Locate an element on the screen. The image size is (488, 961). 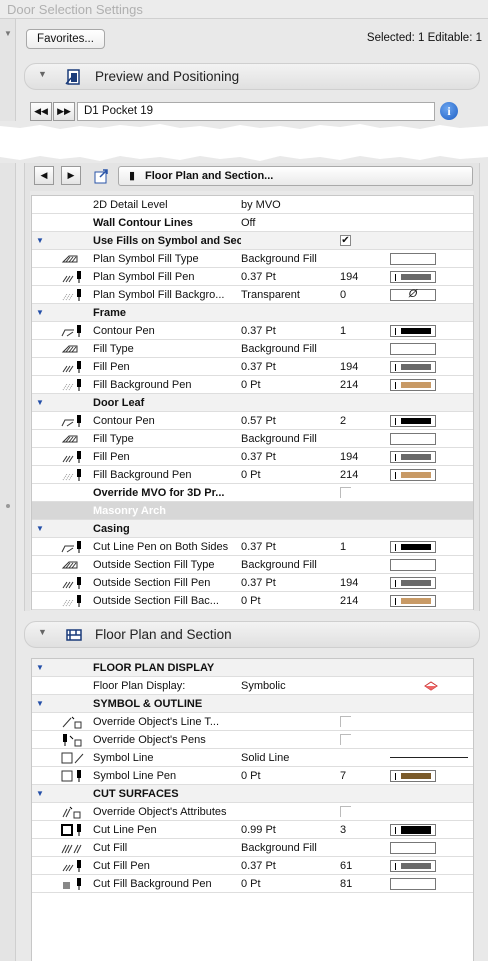
parameter-row: Override Object's Pens is located at coordinates (252, 740).